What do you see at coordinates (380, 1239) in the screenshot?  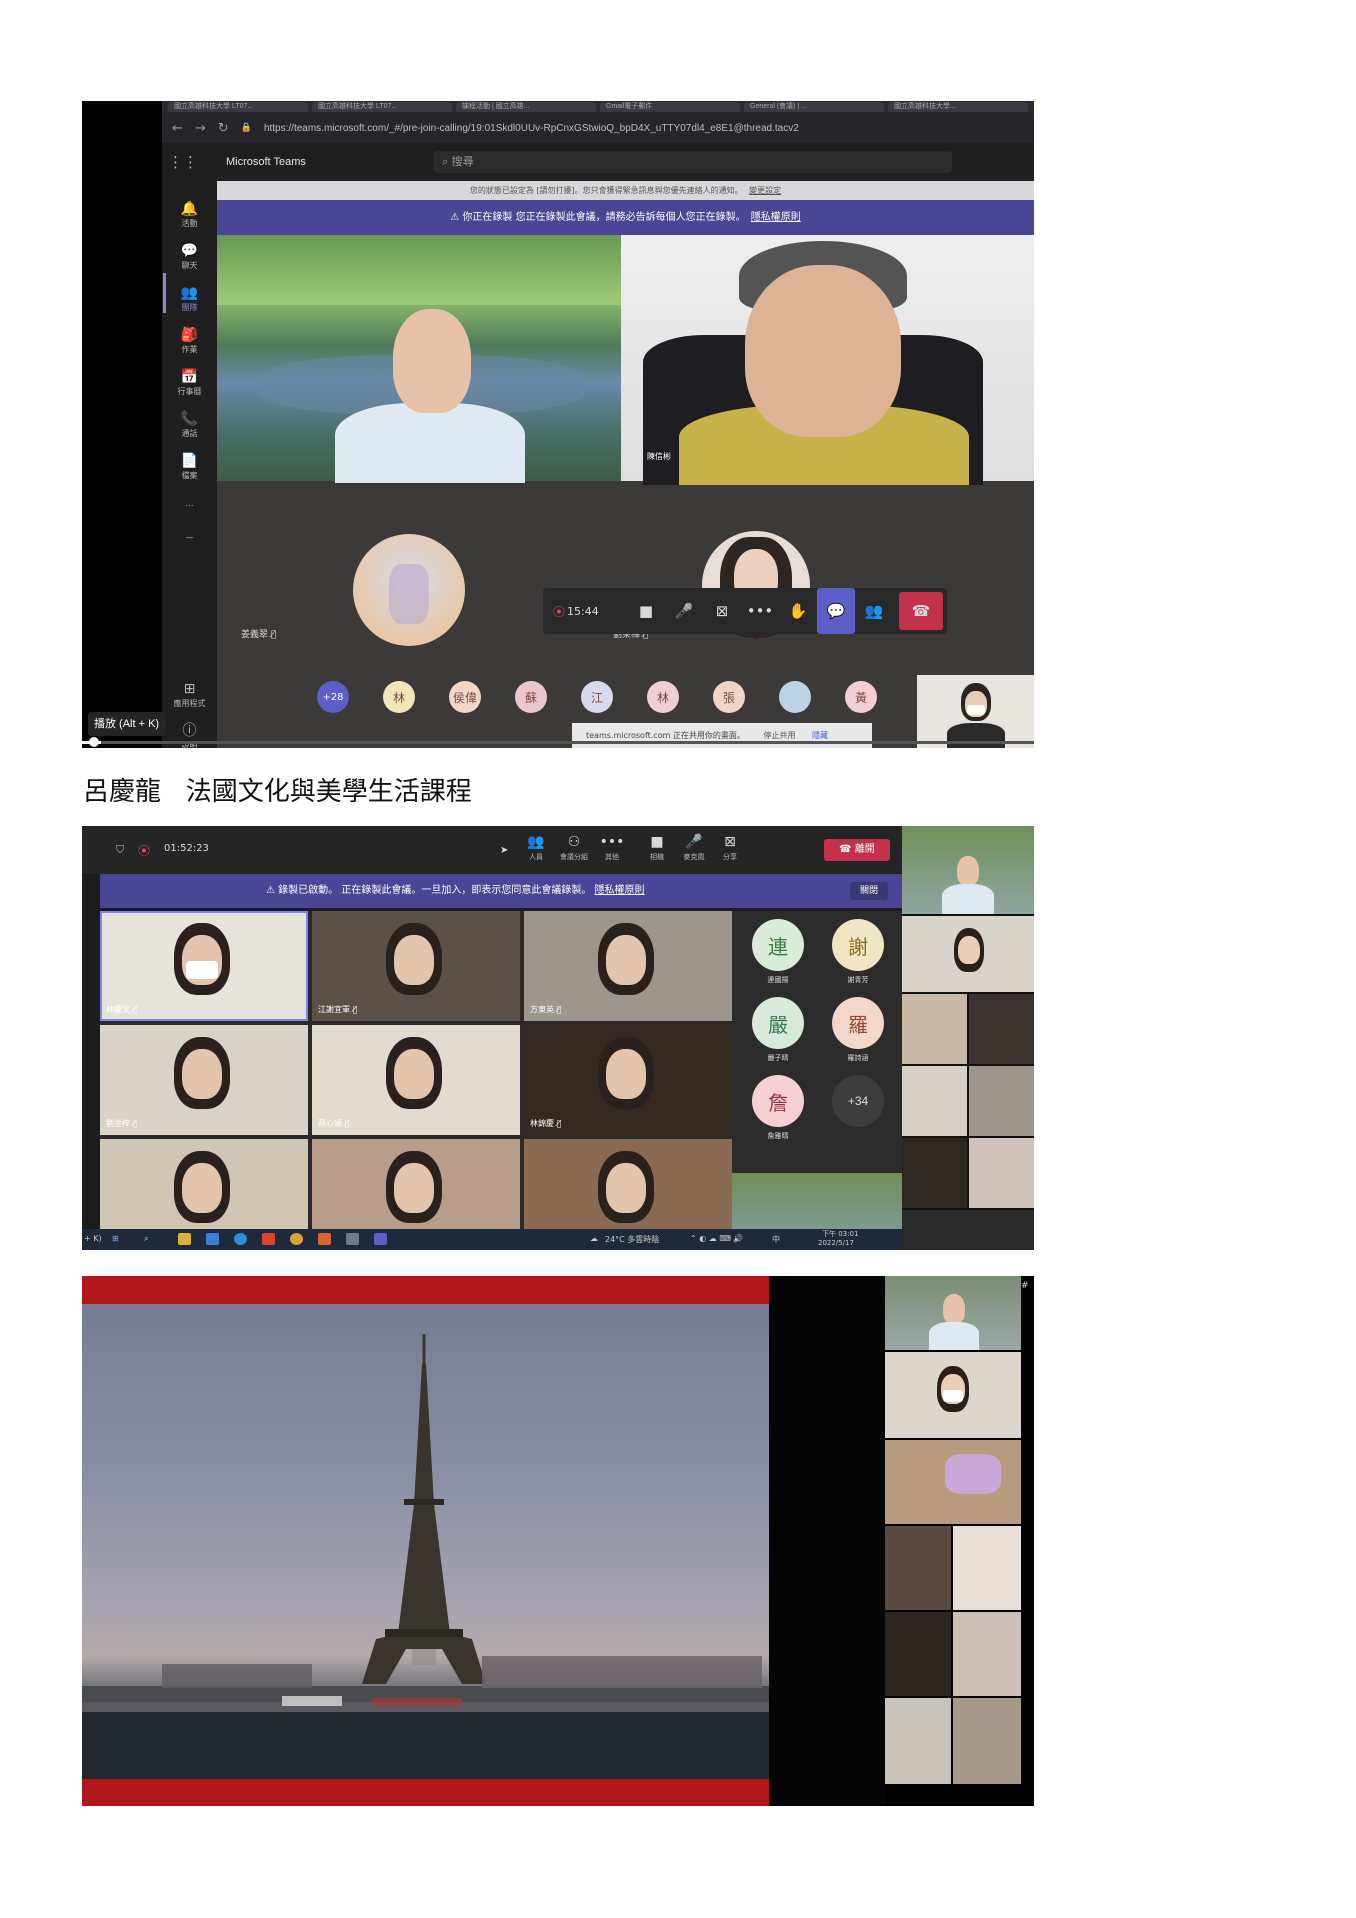 I see `teams-taskbar-icon` at bounding box center [380, 1239].